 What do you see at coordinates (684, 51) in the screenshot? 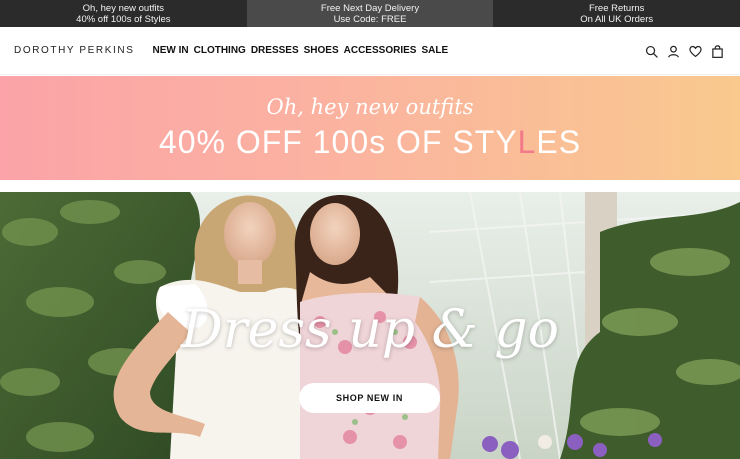
I see `header-icons` at bounding box center [684, 51].